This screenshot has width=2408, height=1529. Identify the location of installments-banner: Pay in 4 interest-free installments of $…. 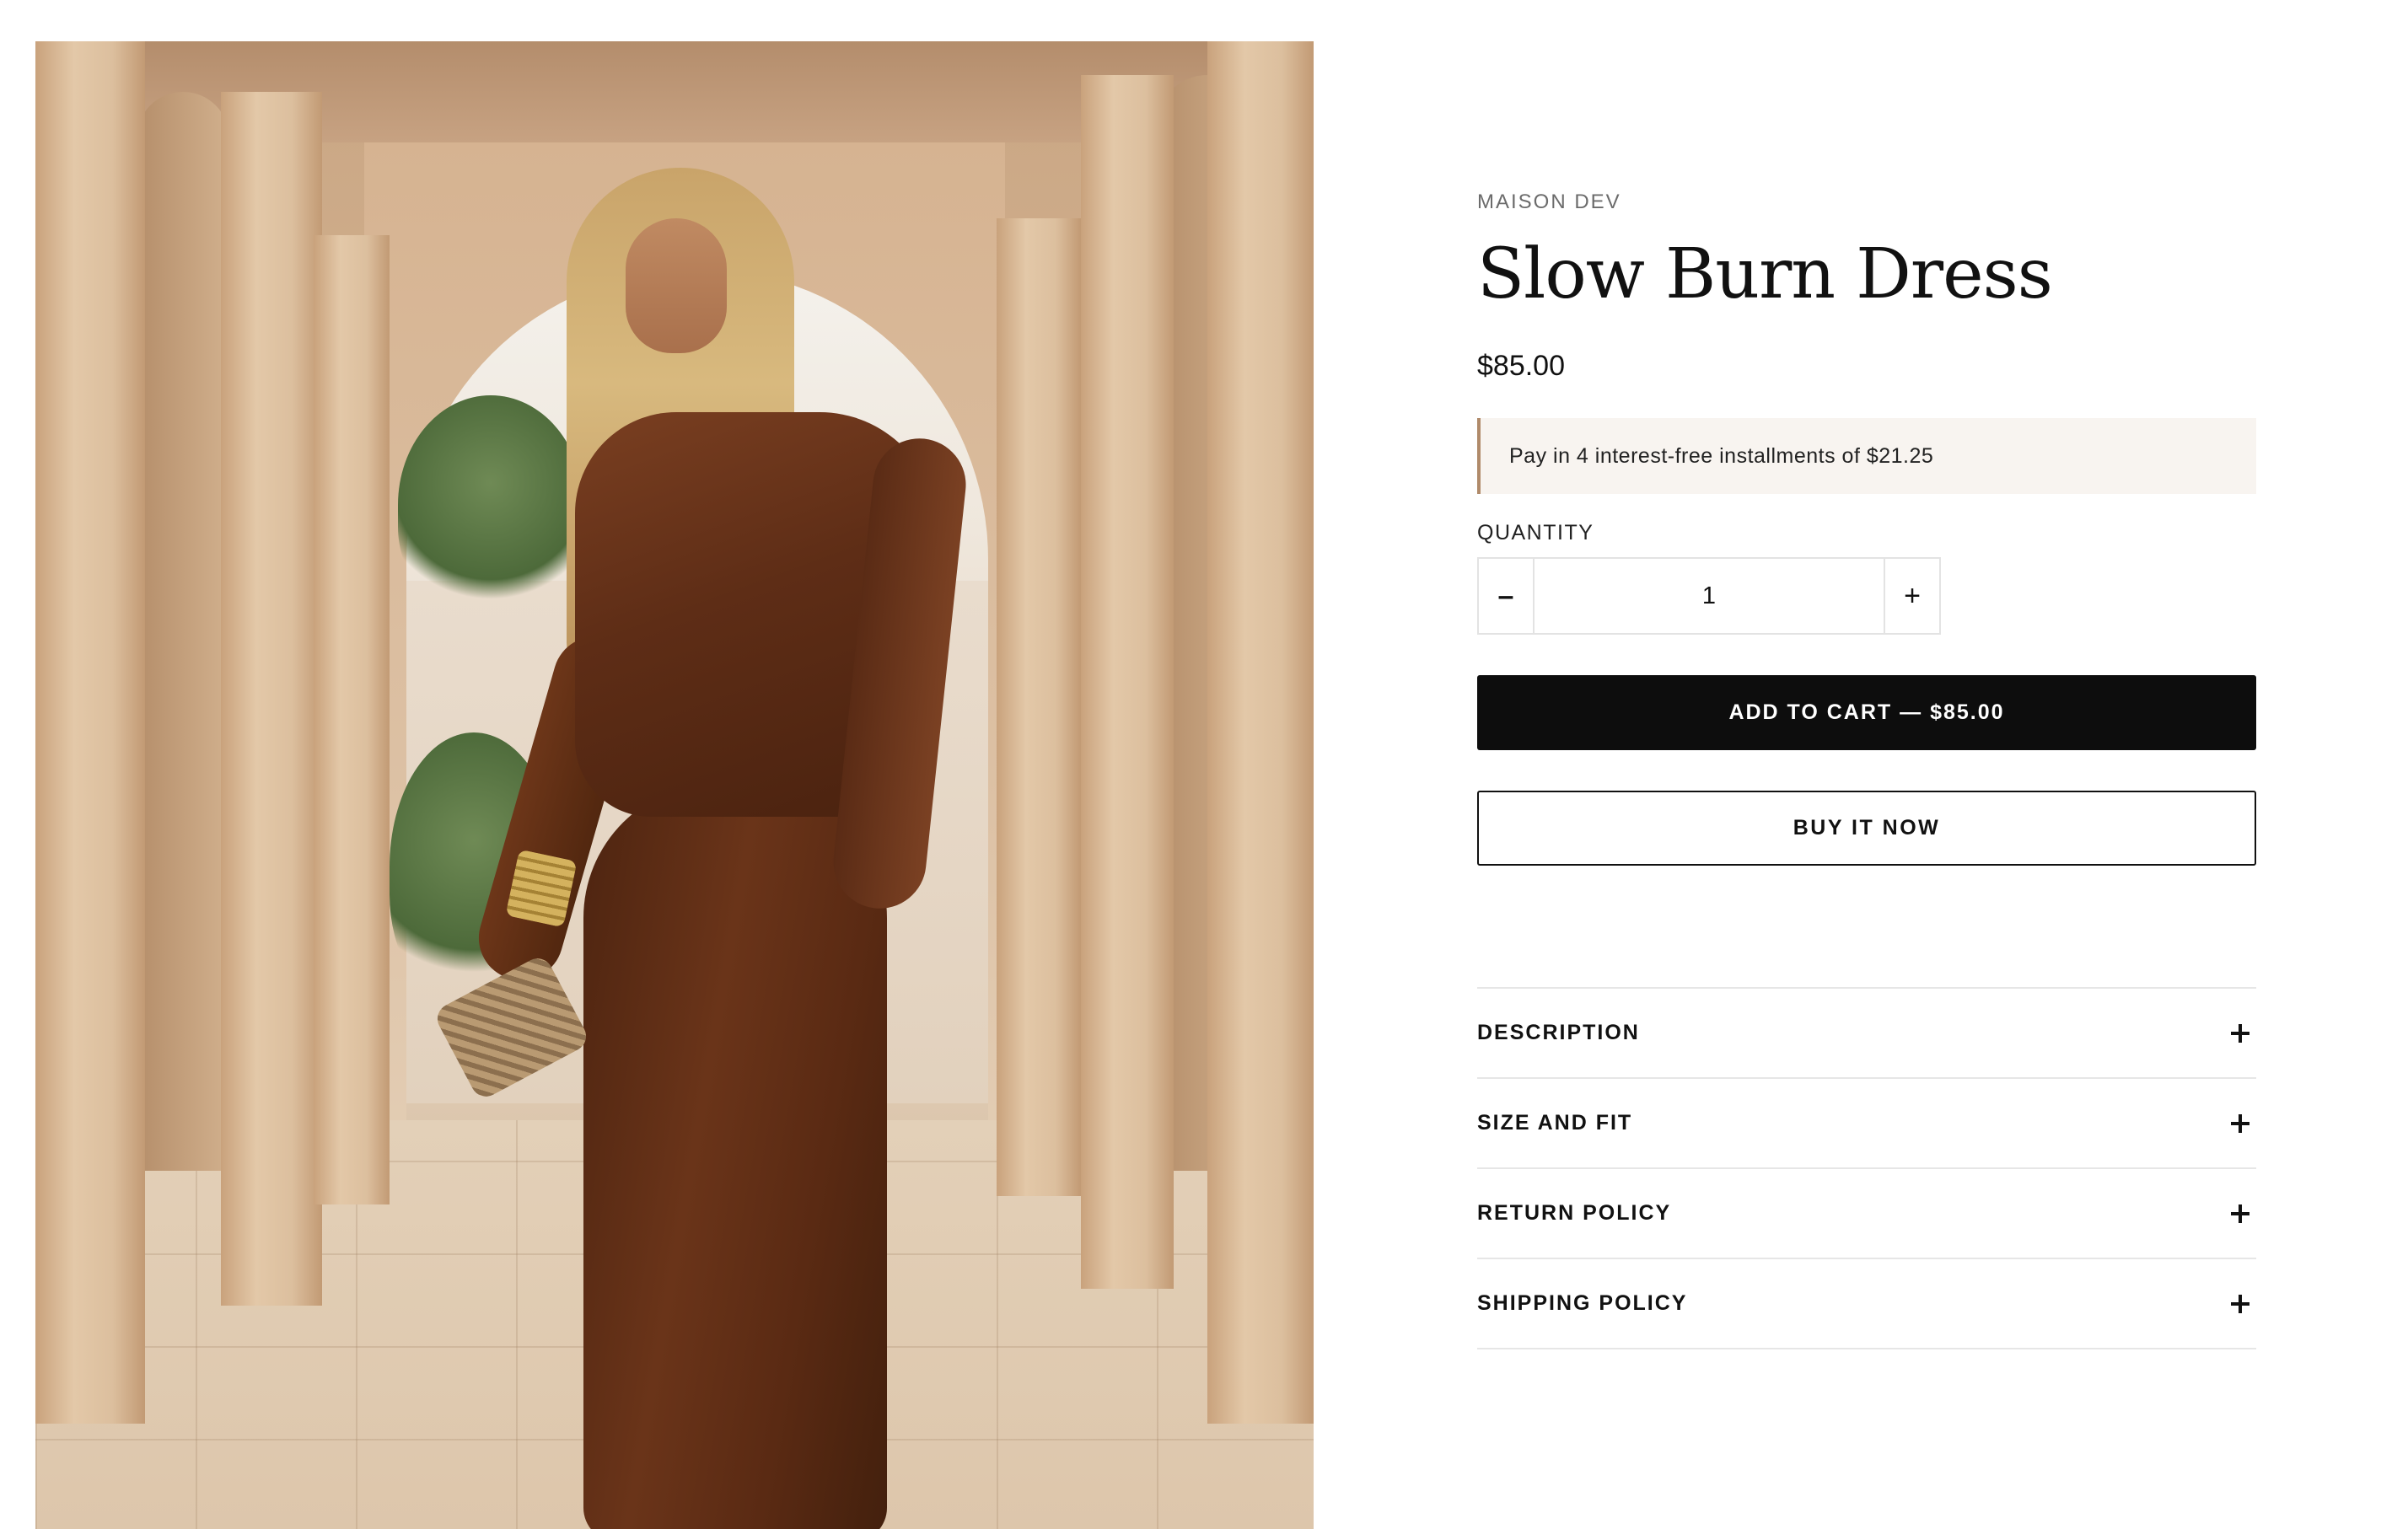
(1867, 456).